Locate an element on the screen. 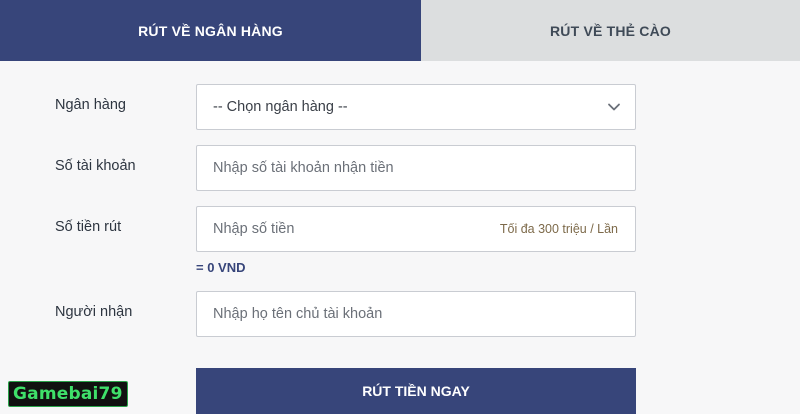 This screenshot has height=414, width=800. chevron-down-icon is located at coordinates (614, 107).